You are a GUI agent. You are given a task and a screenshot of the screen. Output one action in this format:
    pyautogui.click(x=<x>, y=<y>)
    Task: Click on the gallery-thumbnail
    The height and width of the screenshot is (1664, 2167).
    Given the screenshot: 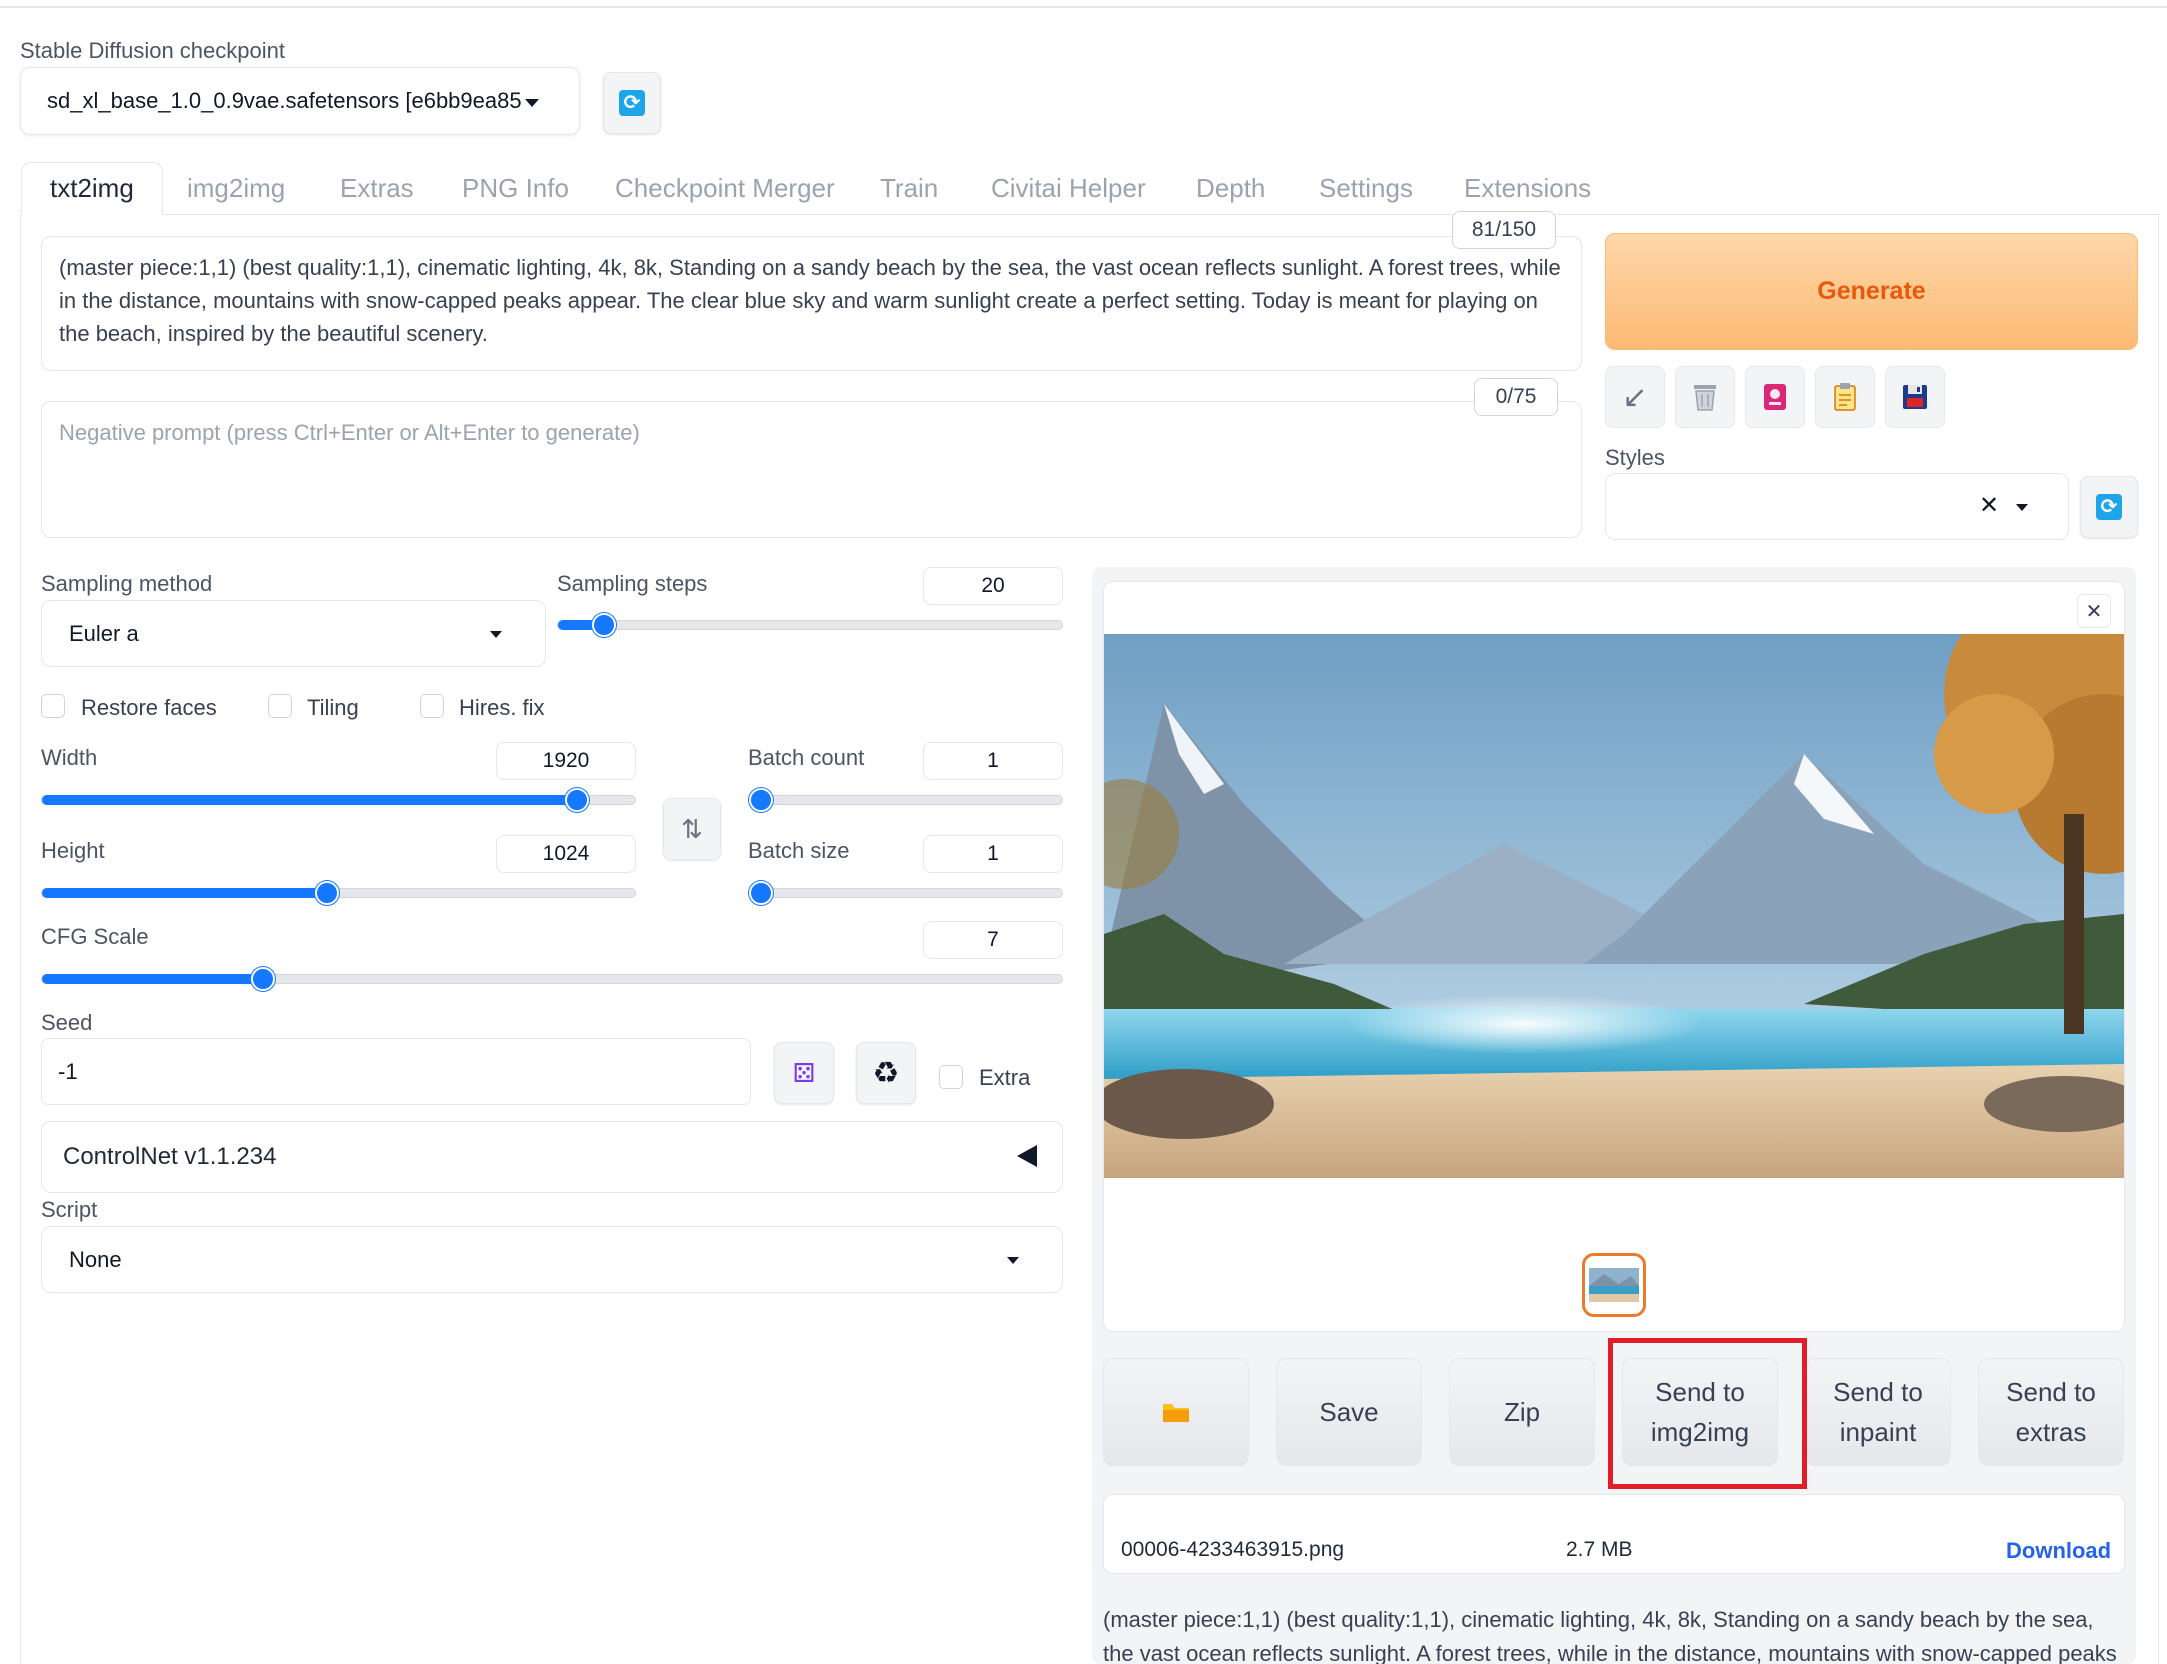 What is the action you would take?
    pyautogui.click(x=1614, y=1285)
    